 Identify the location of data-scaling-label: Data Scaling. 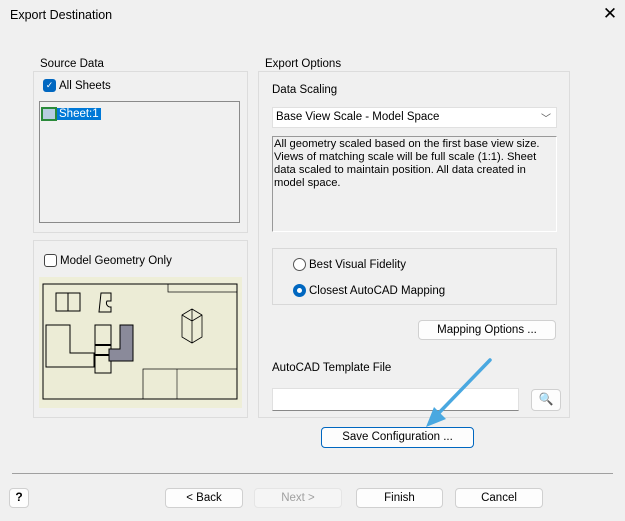
(305, 90).